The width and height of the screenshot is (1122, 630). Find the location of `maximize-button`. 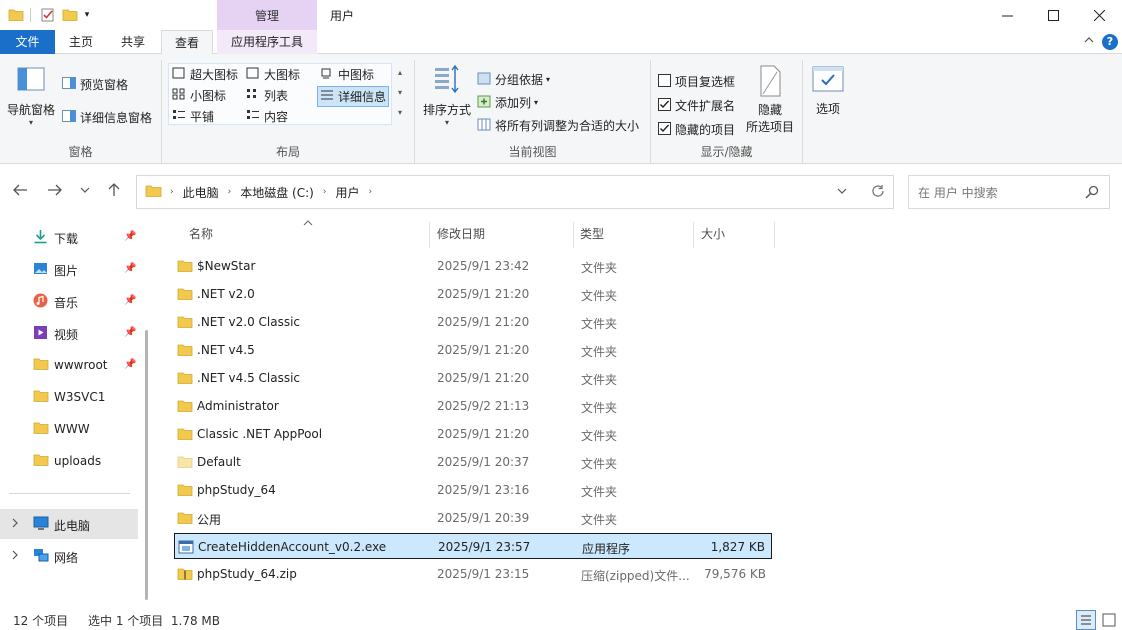

maximize-button is located at coordinates (1053, 15).